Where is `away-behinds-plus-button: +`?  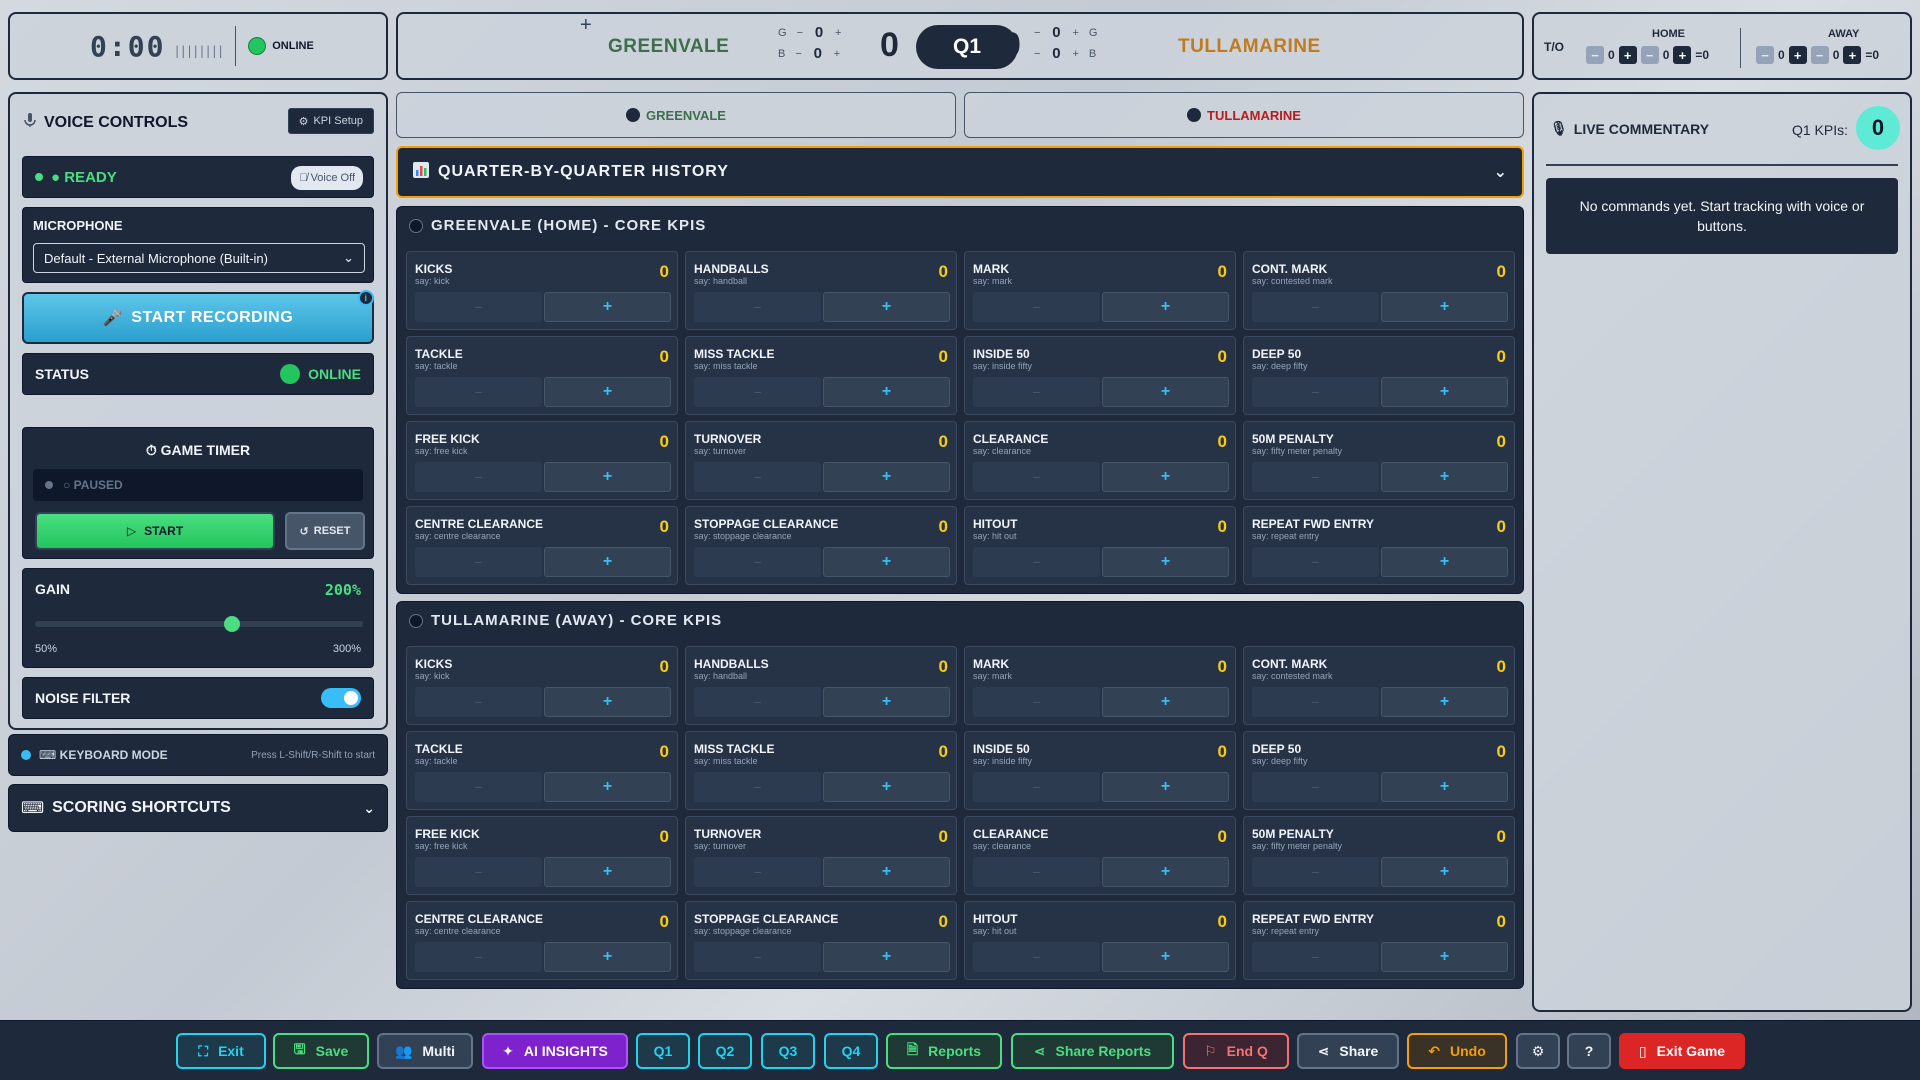 away-behinds-plus-button: + is located at coordinates (1075, 54).